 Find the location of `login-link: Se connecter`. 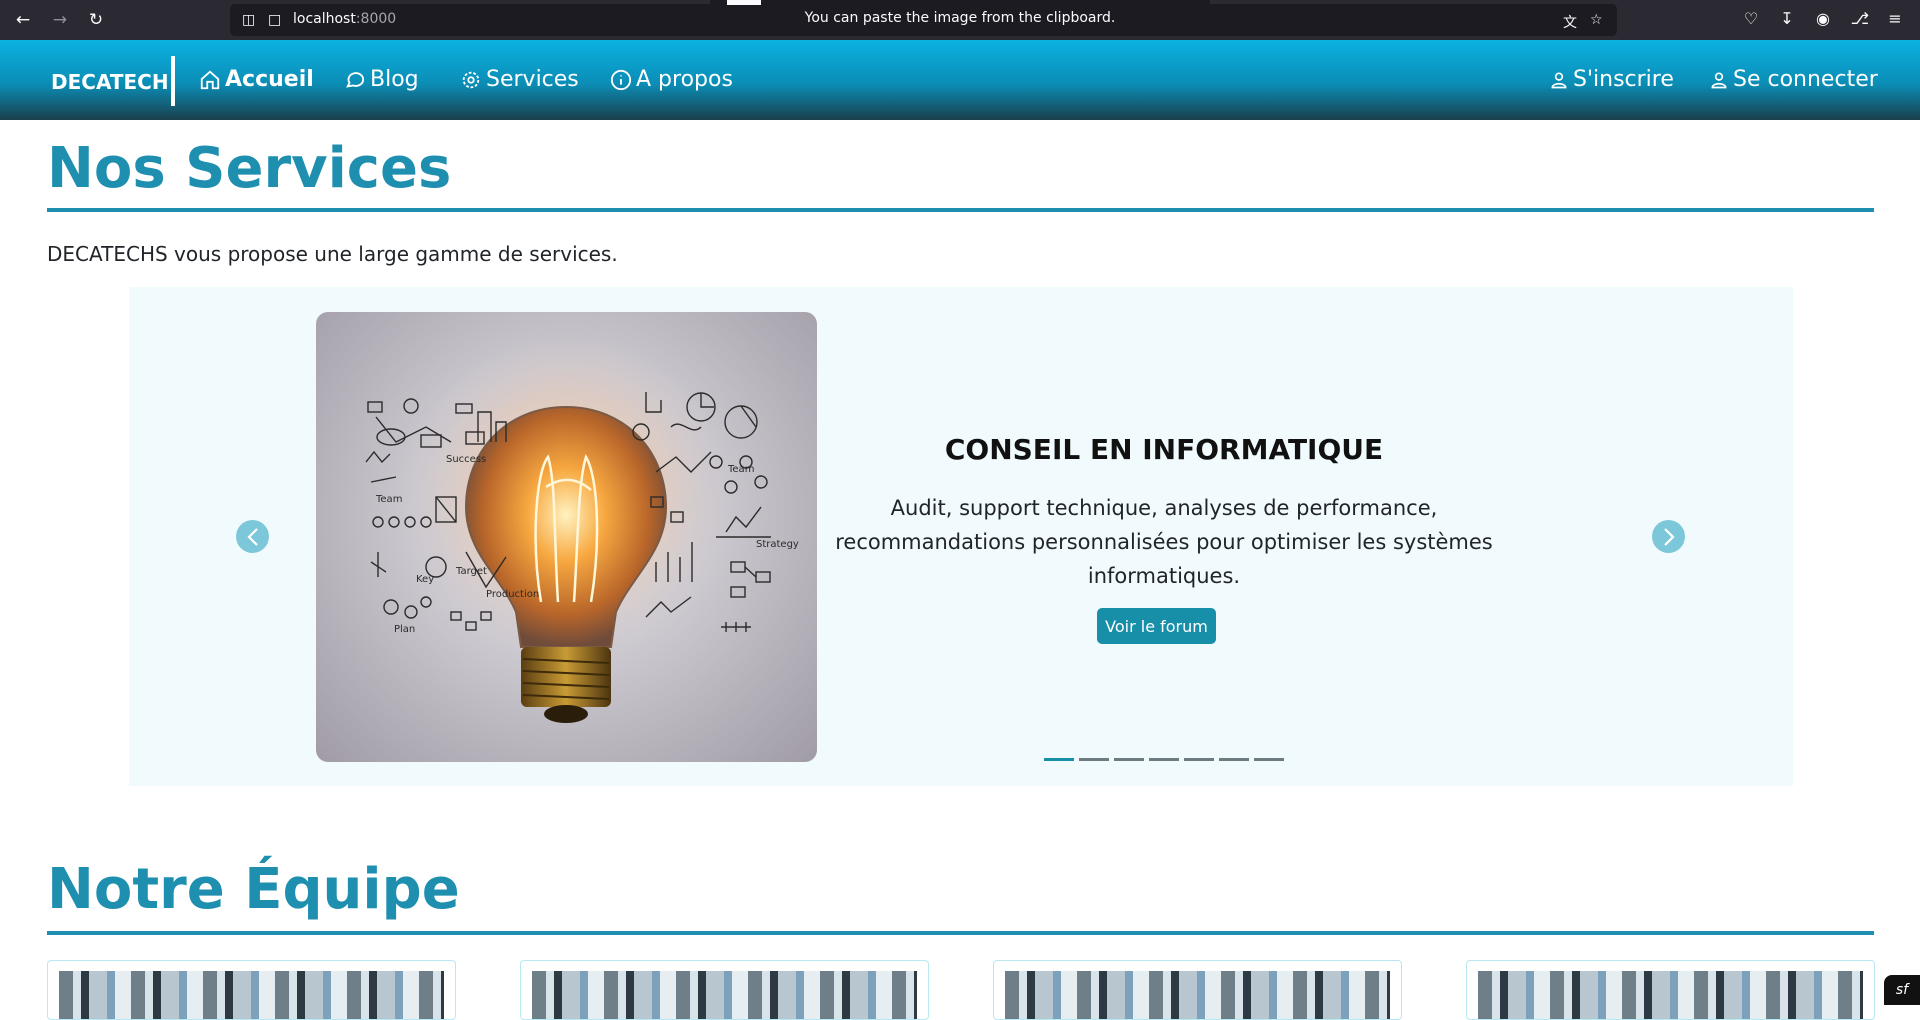

login-link: Se connecter is located at coordinates (1793, 79).